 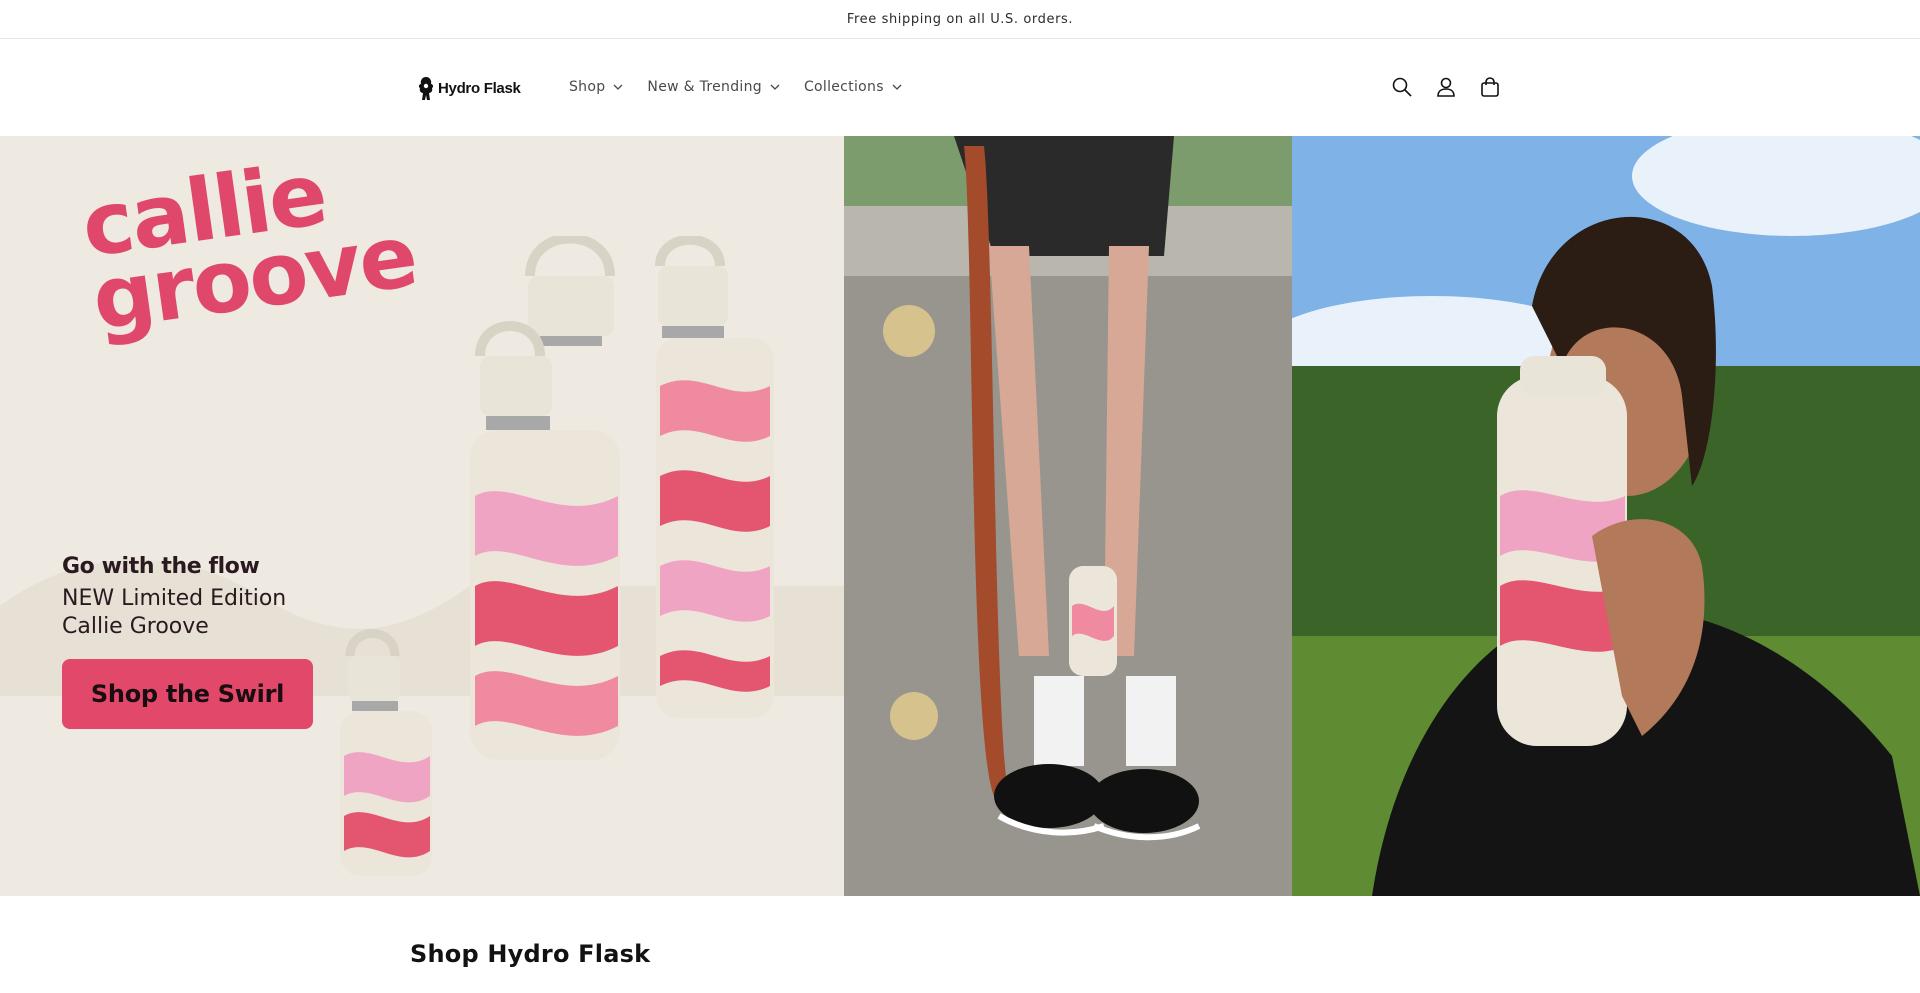 What do you see at coordinates (570, 291) in the screenshot?
I see `tall-bottle` at bounding box center [570, 291].